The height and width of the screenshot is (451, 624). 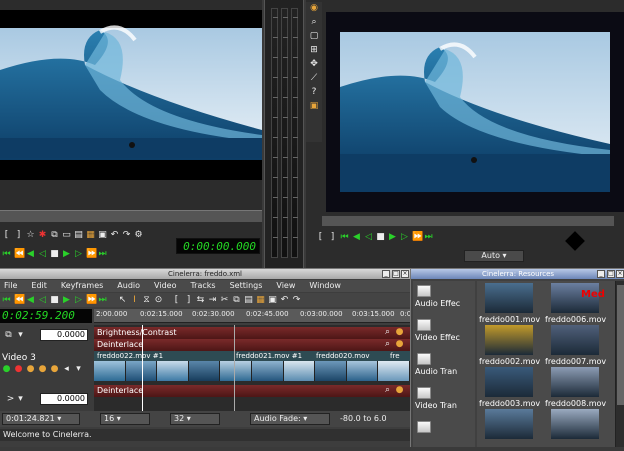 I want to click on settings-icon: ⚙, so click(x=138, y=235).